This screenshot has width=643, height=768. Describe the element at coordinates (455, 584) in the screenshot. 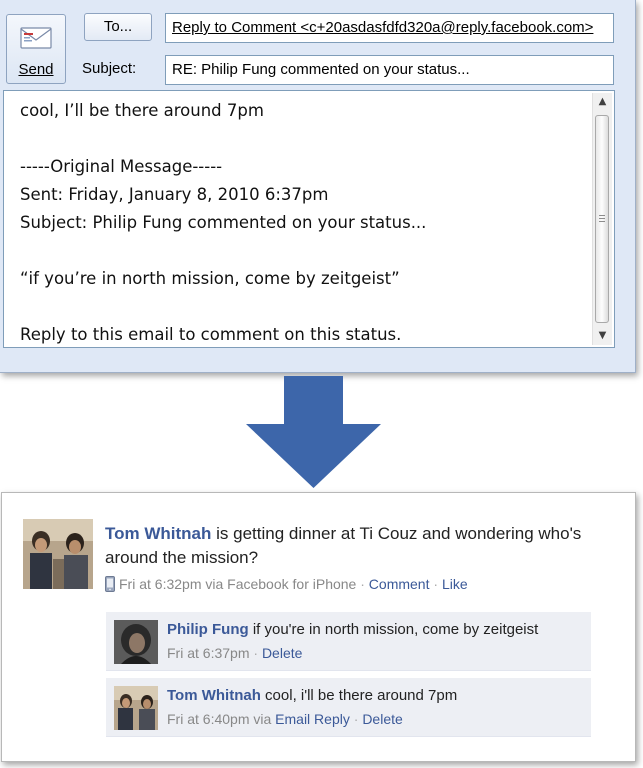

I see `like-link: Like` at that location.